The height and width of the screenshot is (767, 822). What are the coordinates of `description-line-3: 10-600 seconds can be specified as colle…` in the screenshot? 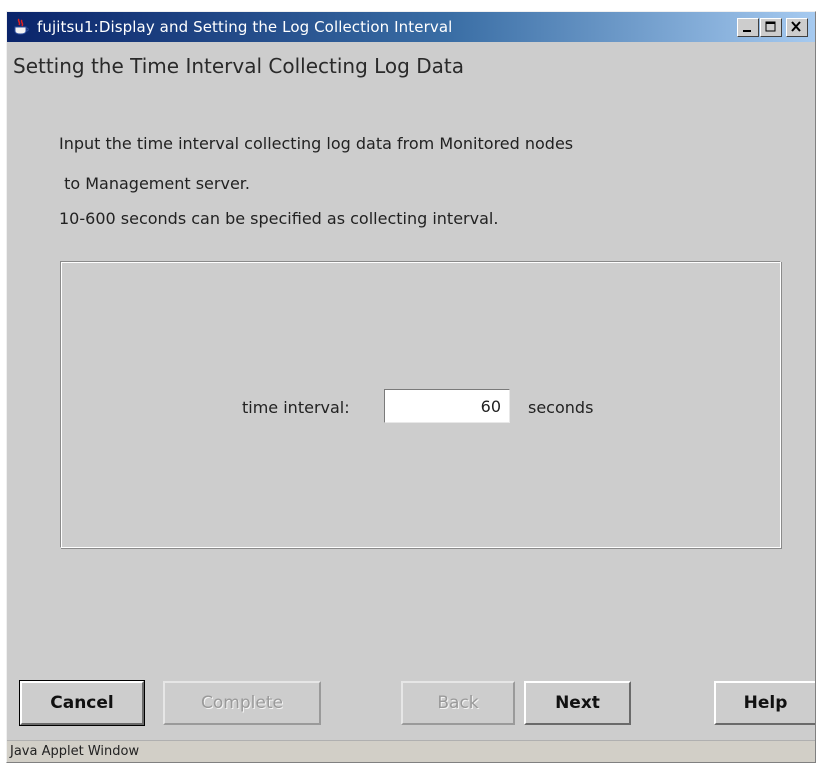 It's located at (279, 218).